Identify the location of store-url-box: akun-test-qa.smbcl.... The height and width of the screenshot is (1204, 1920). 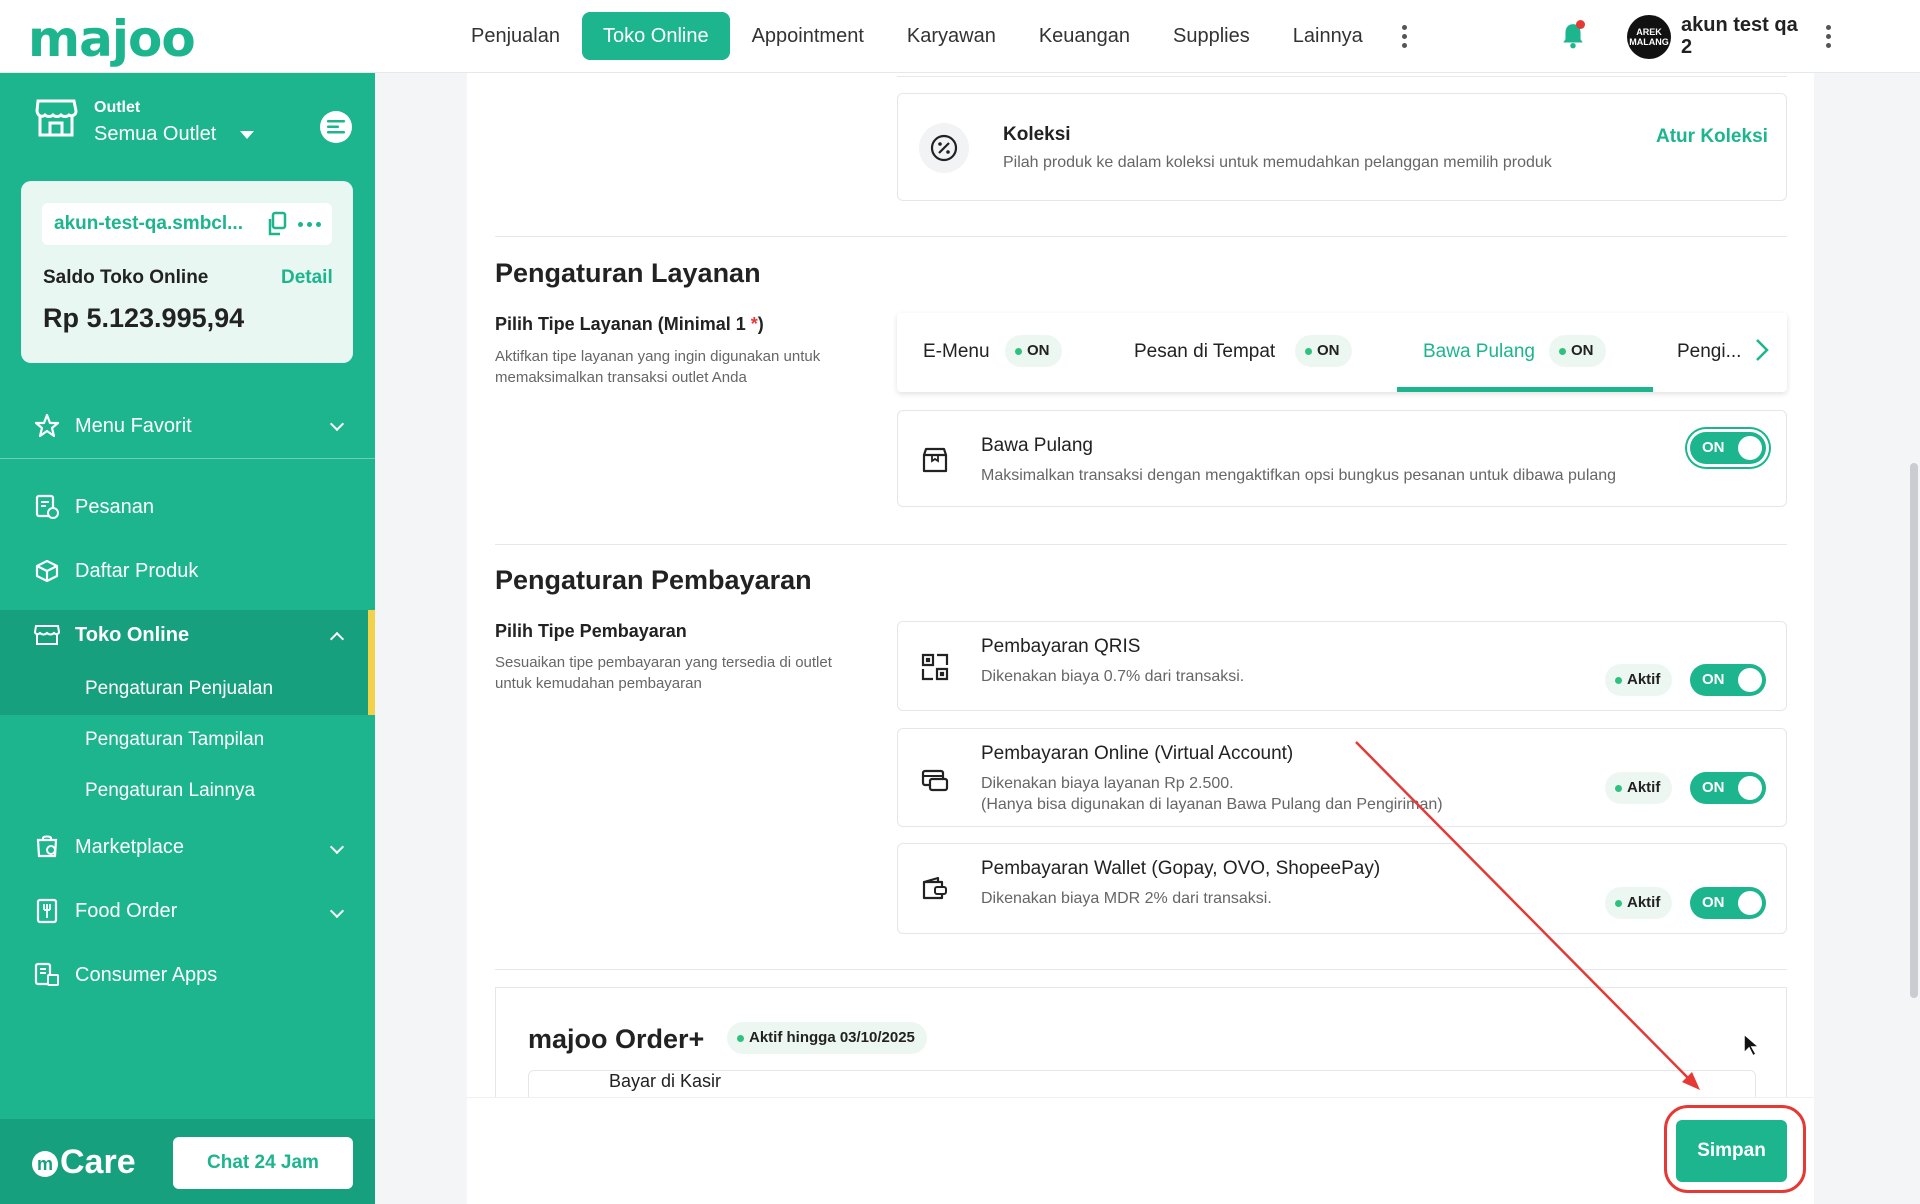
(187, 224).